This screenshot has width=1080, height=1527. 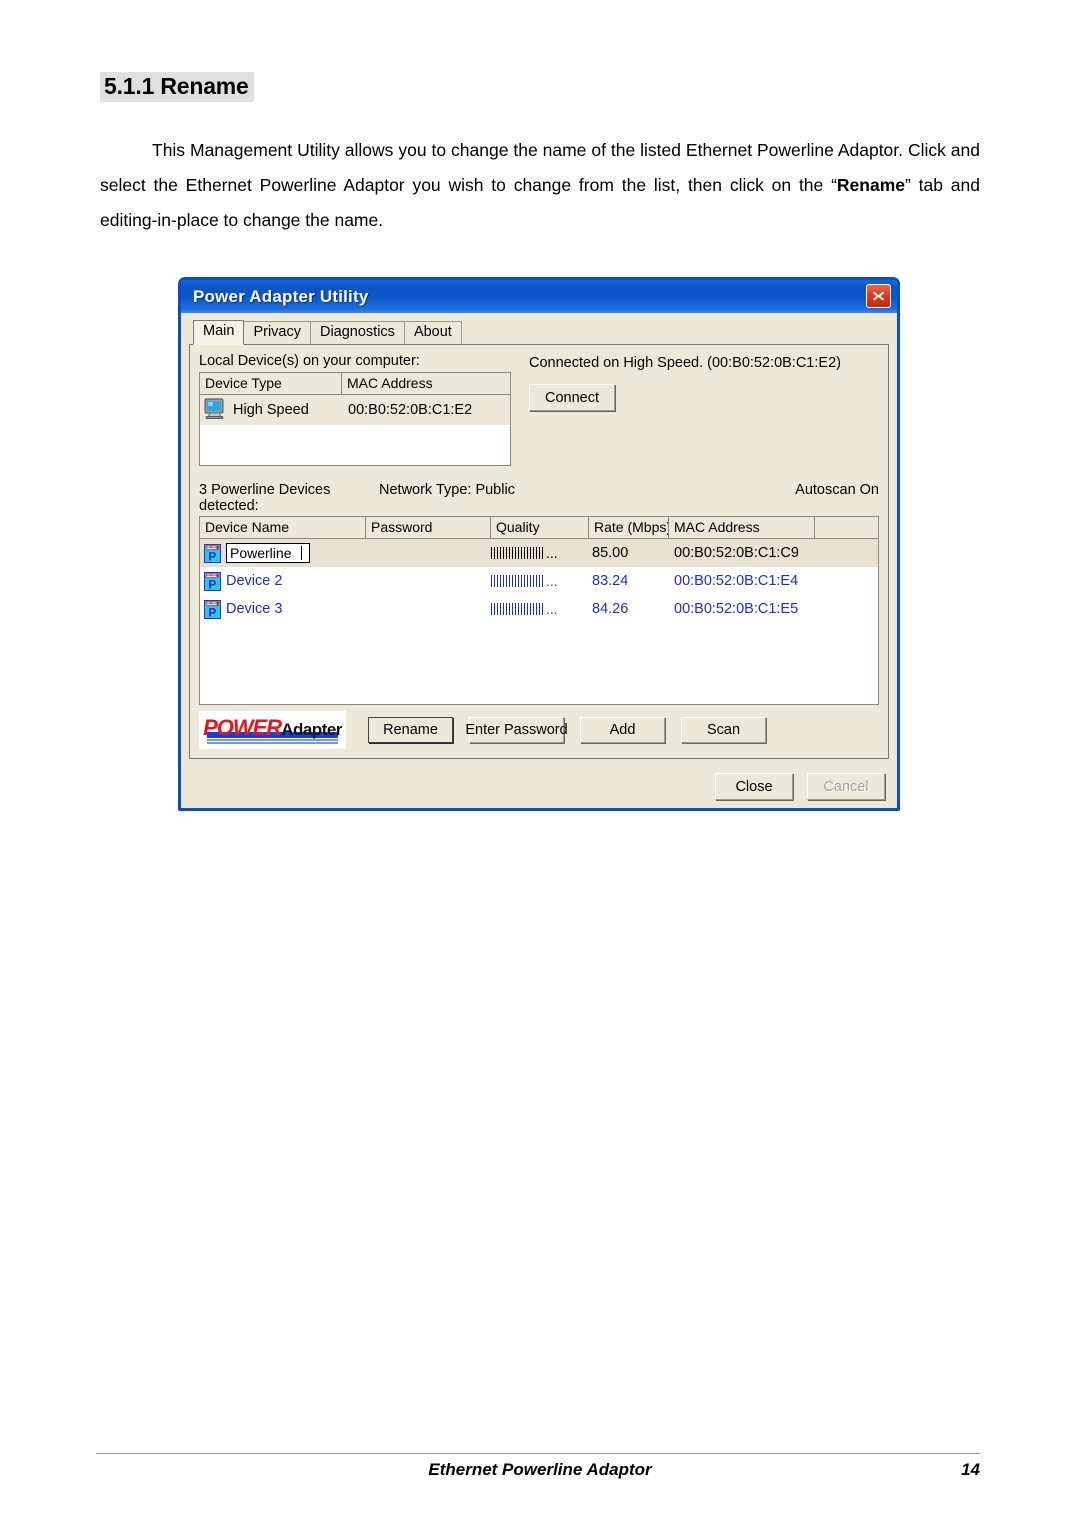 I want to click on local-device-type-label: High Speed, so click(x=271, y=410).